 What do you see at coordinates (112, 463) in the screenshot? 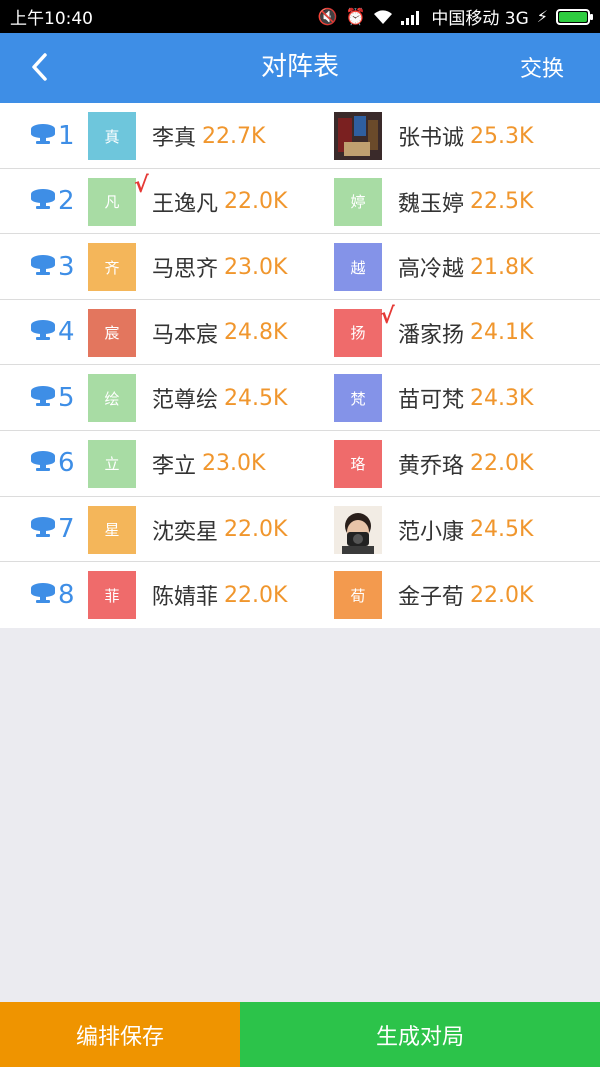
I see `avatar: 立` at bounding box center [112, 463].